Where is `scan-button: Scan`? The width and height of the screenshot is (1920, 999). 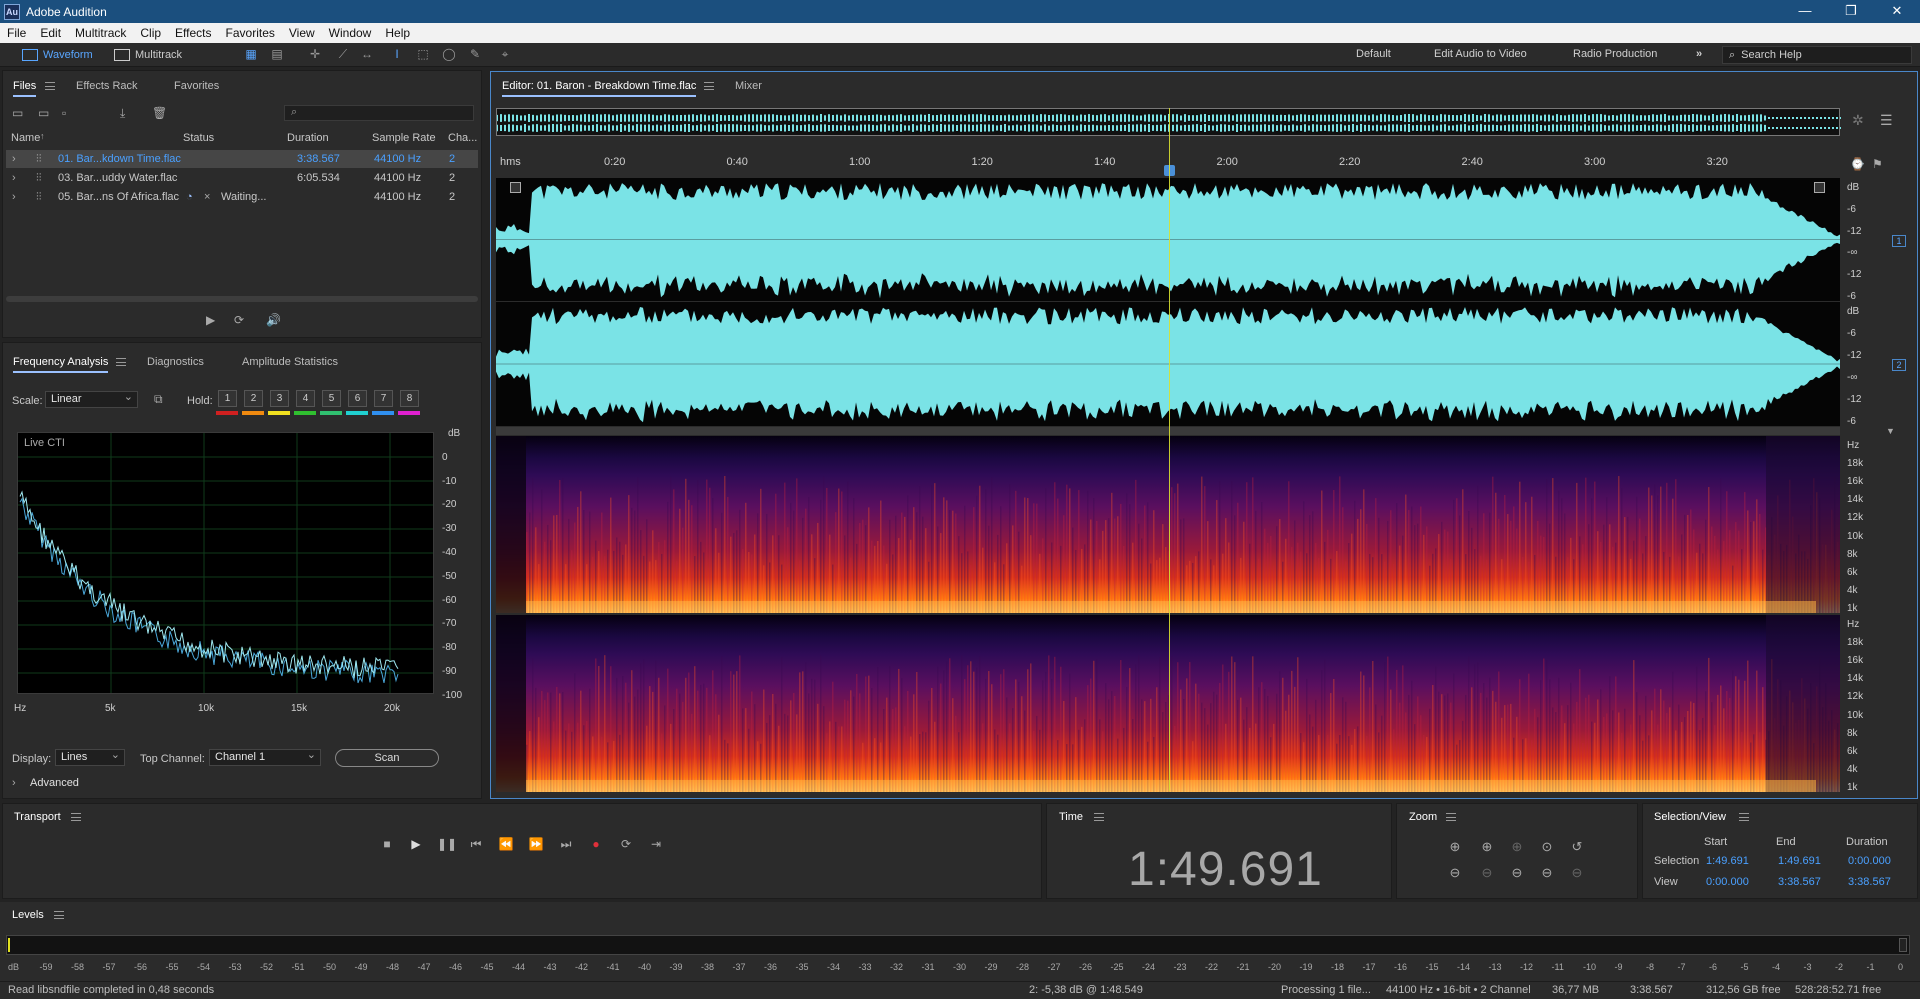 scan-button: Scan is located at coordinates (387, 758).